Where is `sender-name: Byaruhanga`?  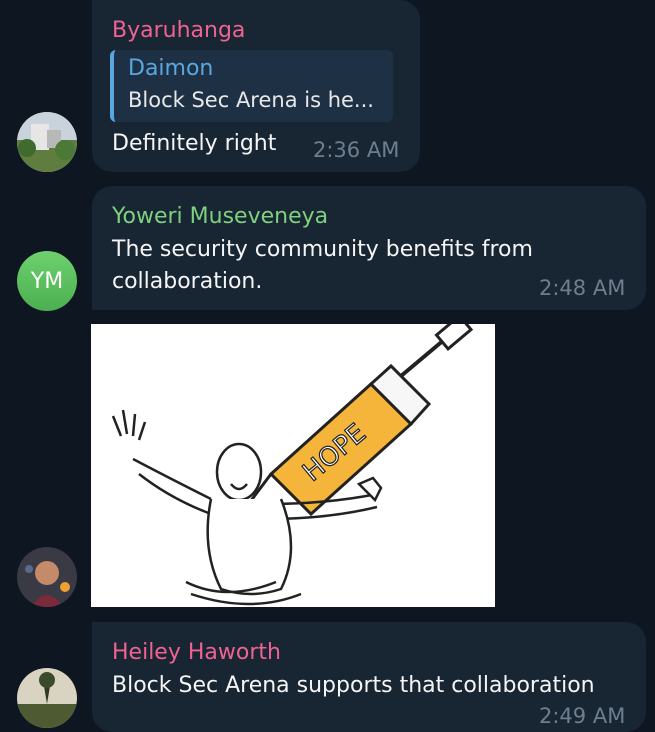 sender-name: Byaruhanga is located at coordinates (178, 31).